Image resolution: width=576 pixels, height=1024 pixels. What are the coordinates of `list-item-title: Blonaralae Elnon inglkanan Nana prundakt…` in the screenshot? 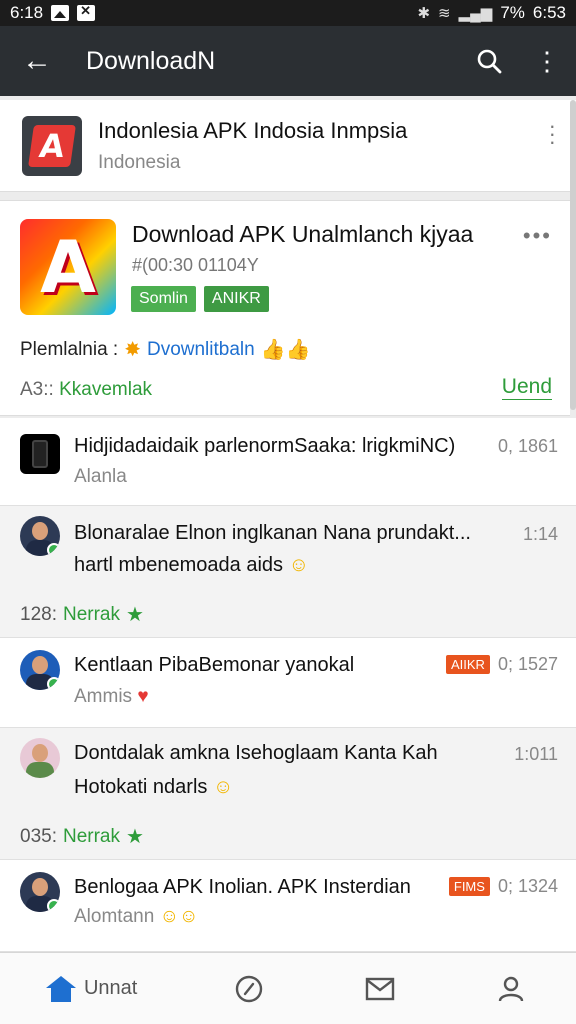 It's located at (272, 533).